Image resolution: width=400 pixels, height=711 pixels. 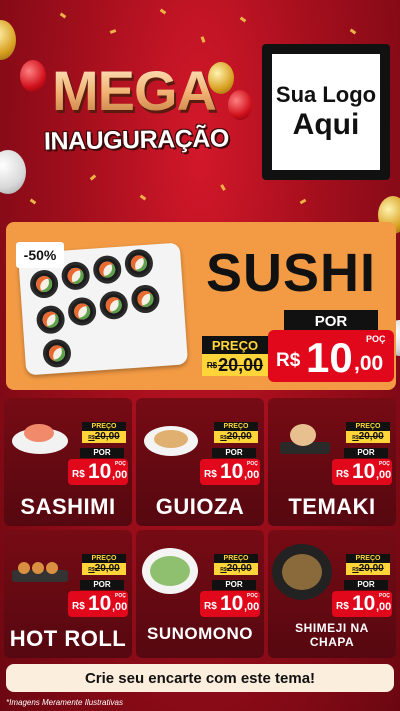 I want to click on product-card-guioza: PREÇO R$20,00 POR R$ 10 ,00 POÇ GUIOZA, so click(x=200, y=462).